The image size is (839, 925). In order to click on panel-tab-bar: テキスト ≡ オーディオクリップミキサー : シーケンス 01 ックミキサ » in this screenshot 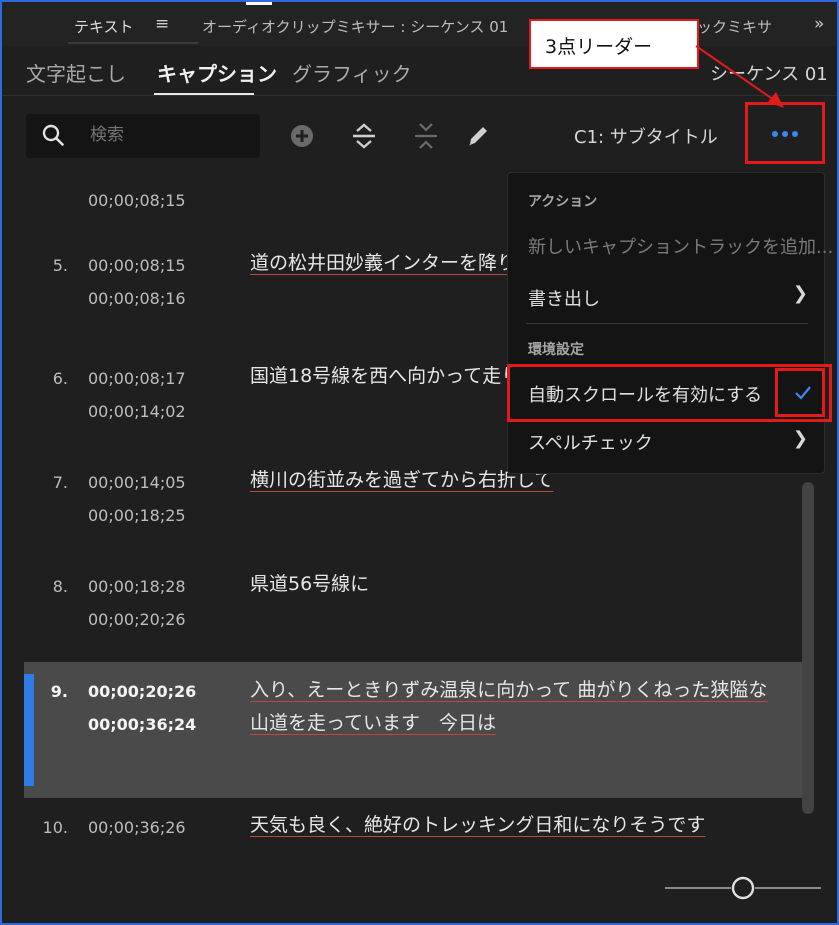, I will do `click(419, 24)`.